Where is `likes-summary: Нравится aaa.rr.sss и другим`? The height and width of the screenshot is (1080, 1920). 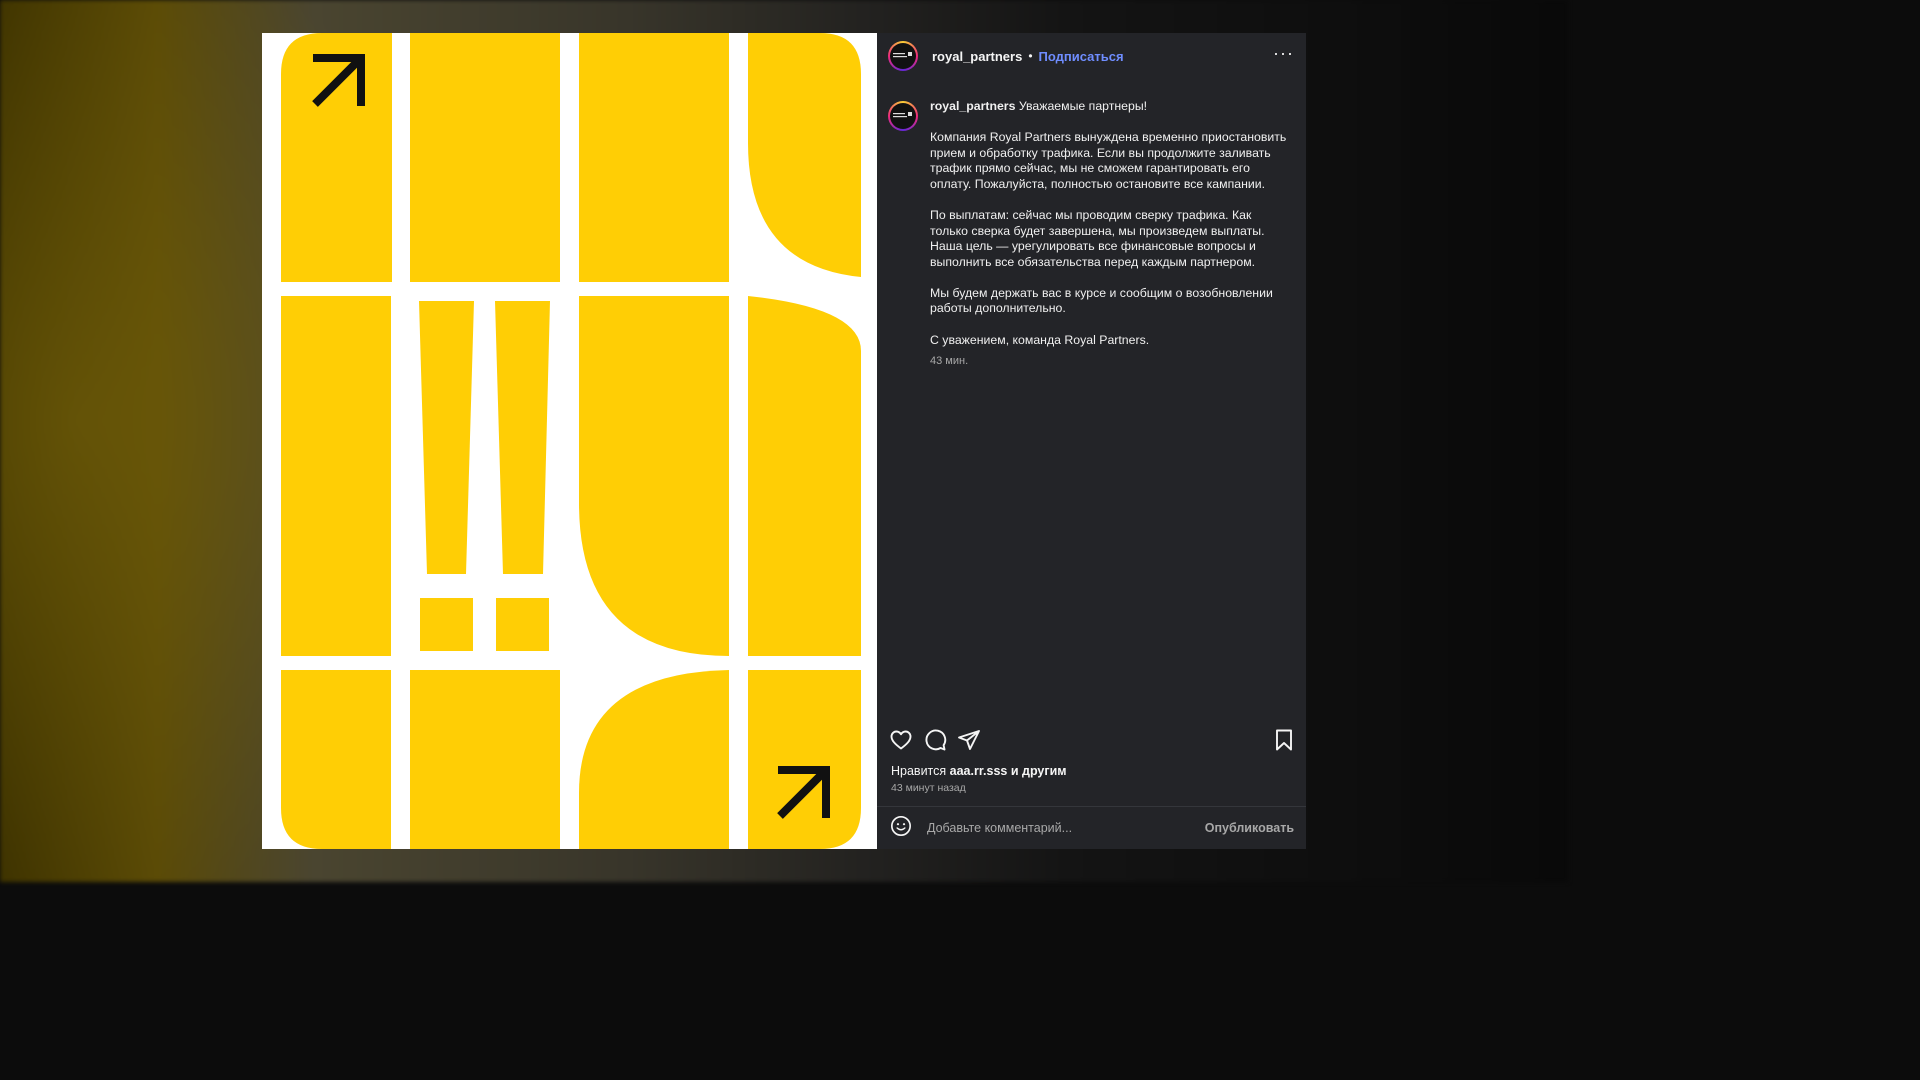
likes-summary: Нравится aaa.rr.sss и другим is located at coordinates (979, 771).